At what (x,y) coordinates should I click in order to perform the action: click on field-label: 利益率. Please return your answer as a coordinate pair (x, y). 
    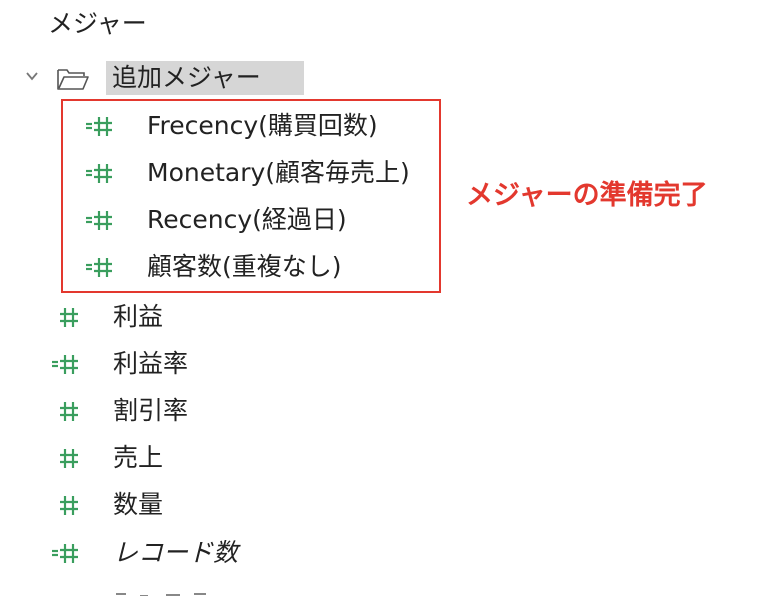
    Looking at the image, I should click on (151, 363).